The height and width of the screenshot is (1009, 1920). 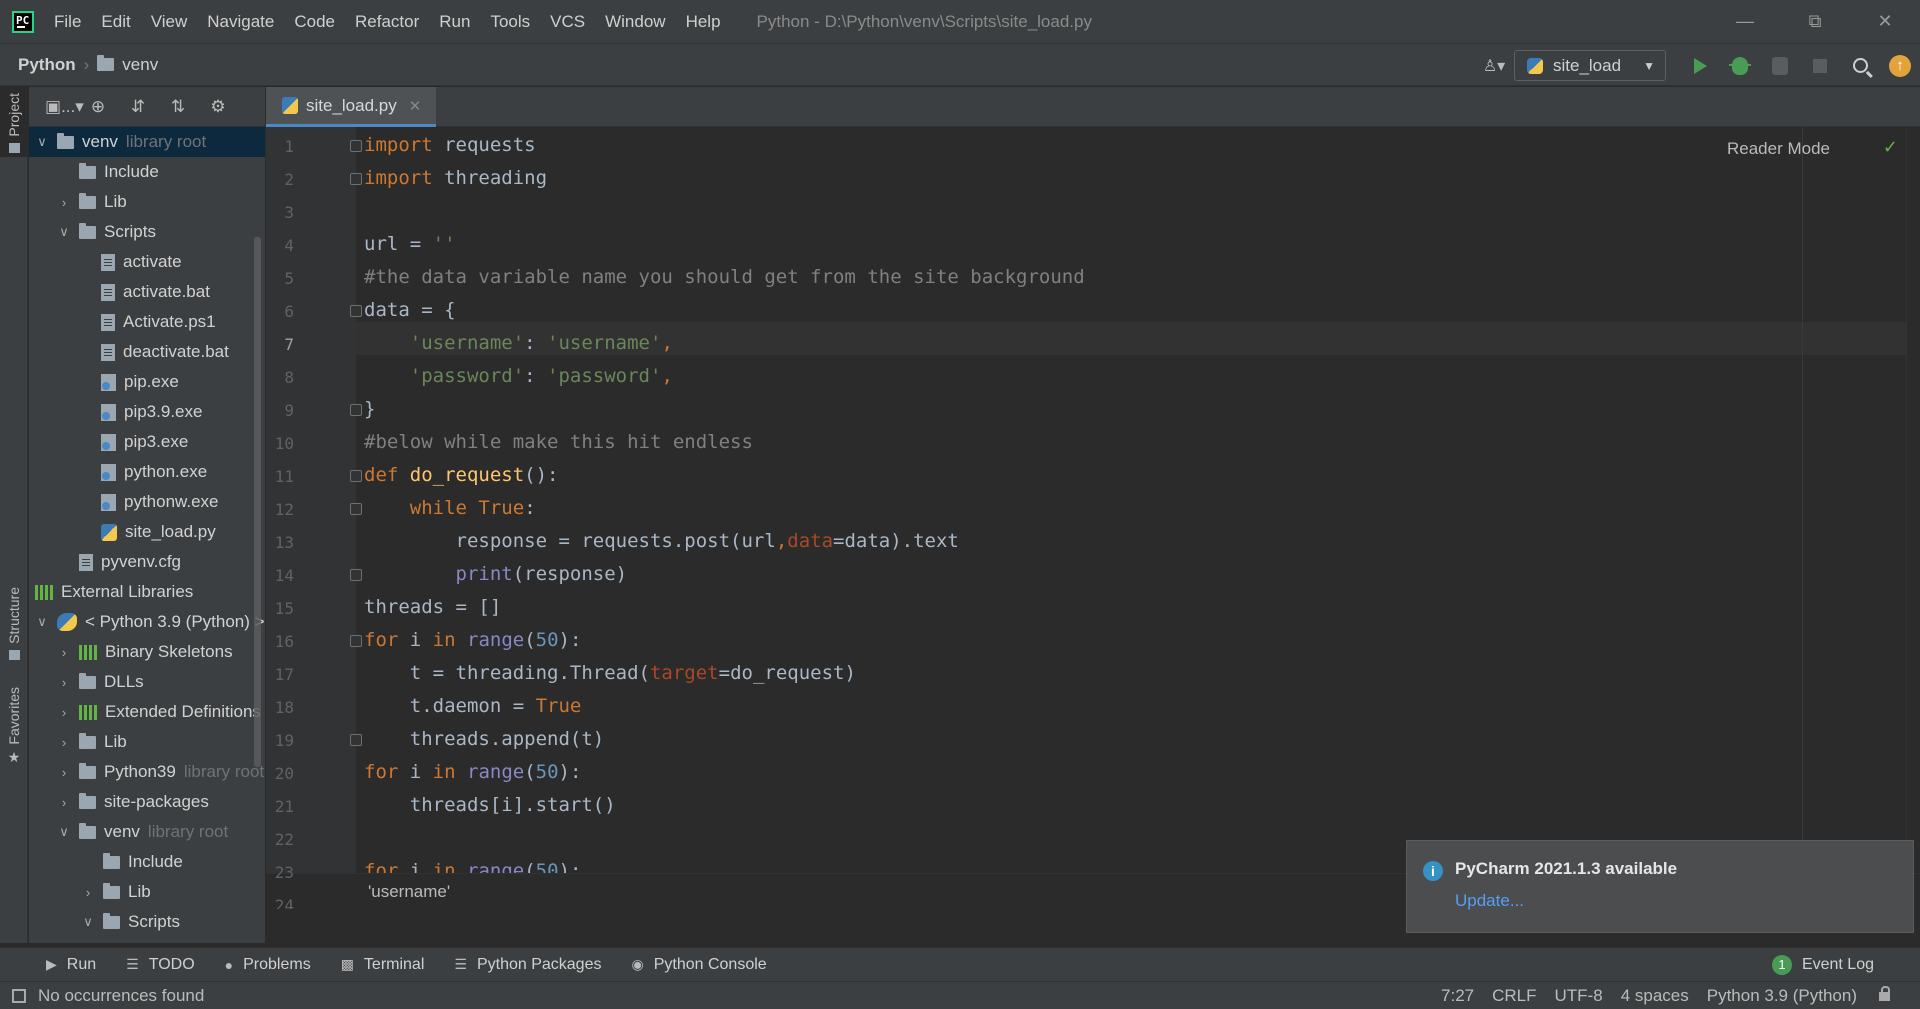 What do you see at coordinates (415, 106) in the screenshot?
I see `close-tab-icon: ✕` at bounding box center [415, 106].